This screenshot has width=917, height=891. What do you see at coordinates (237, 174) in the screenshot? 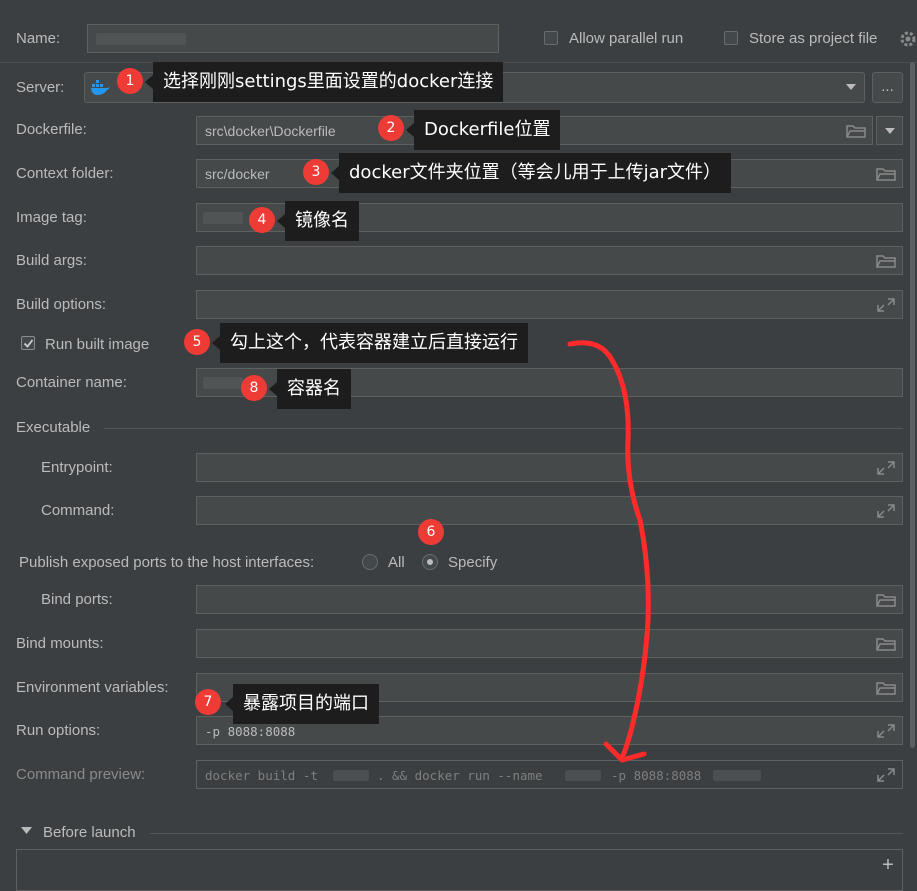
I see `context-folder-value: src/docker` at bounding box center [237, 174].